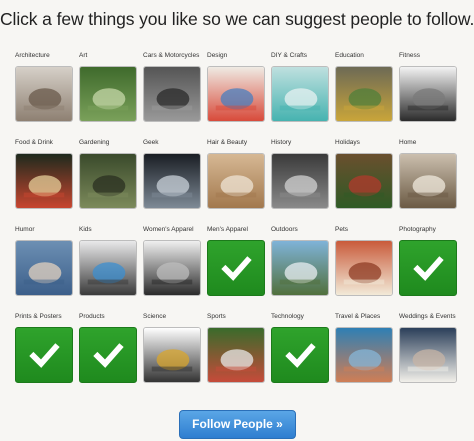 This screenshot has height=441, width=474. I want to click on category-label: Design, so click(217, 55).